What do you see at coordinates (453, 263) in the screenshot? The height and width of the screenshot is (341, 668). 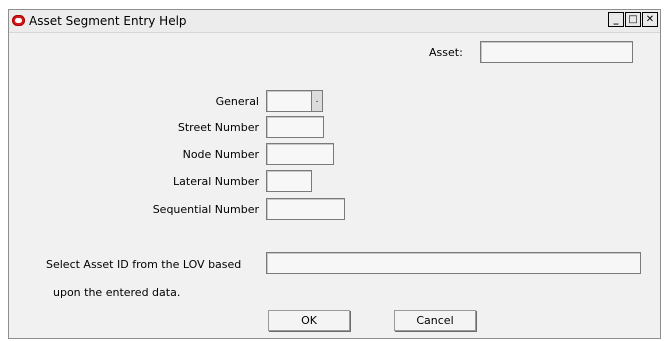 I see `asset-id-lov-field` at bounding box center [453, 263].